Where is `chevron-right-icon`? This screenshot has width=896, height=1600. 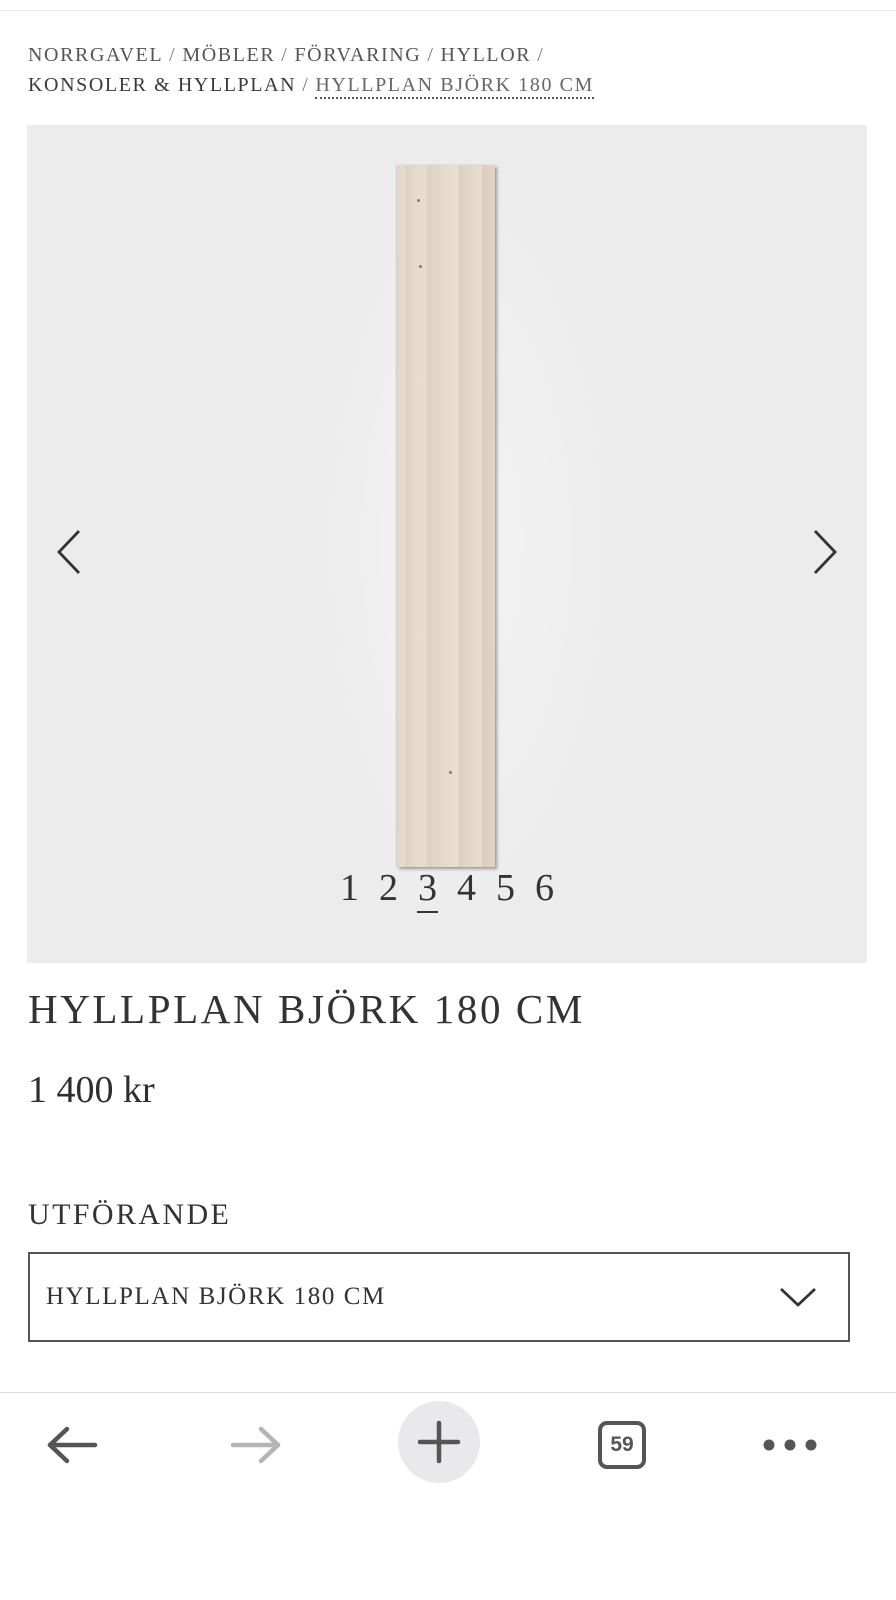
chevron-right-icon is located at coordinates (825, 552).